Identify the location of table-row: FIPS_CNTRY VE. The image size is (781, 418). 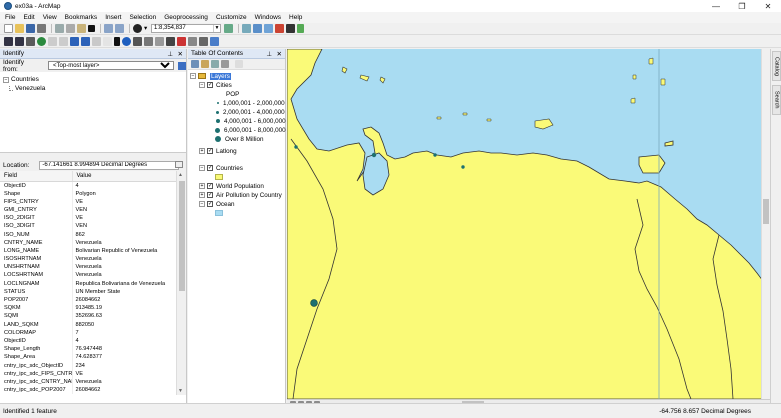
(88, 201).